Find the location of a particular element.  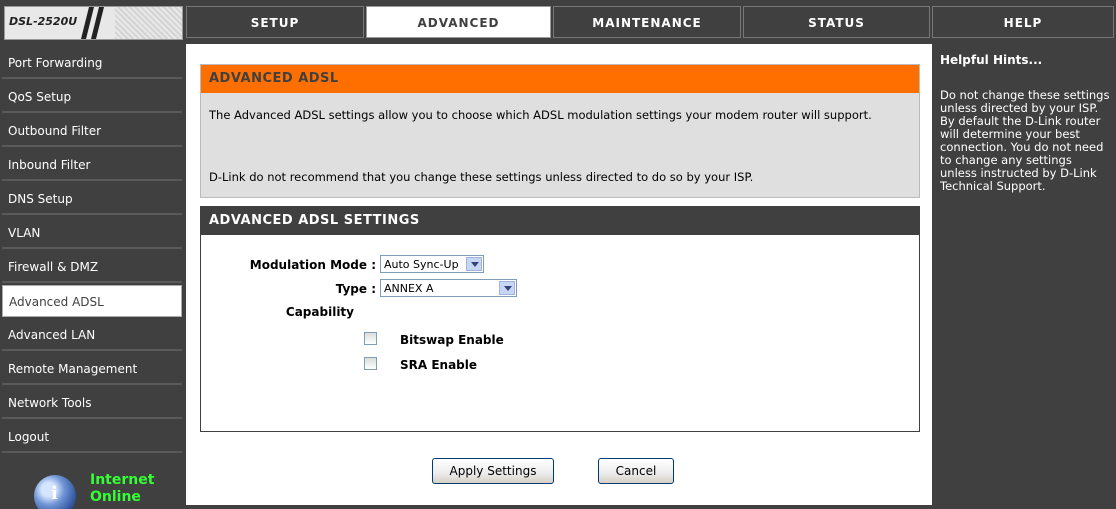

sidebar-item-outbound-filter: Outbound Filter is located at coordinates (92, 131).